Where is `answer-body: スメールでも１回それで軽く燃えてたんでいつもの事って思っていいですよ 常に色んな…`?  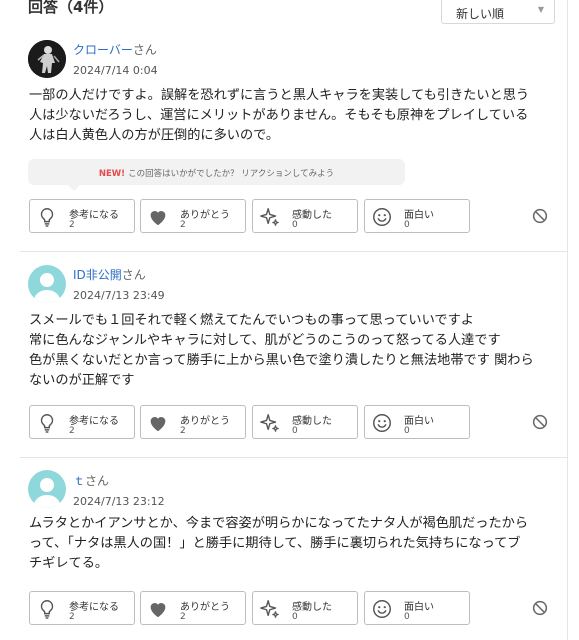
answer-body: スメールでも１回それで軽く燃えてたんでいつもの事って思っていいですよ 常に色んな… is located at coordinates (293, 351).